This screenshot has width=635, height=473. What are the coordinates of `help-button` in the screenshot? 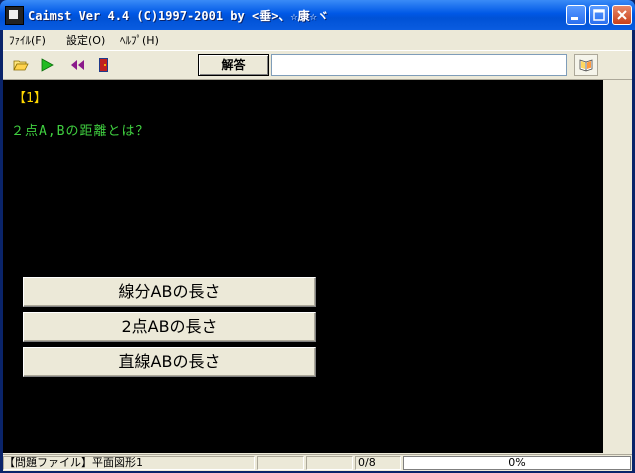 It's located at (586, 65).